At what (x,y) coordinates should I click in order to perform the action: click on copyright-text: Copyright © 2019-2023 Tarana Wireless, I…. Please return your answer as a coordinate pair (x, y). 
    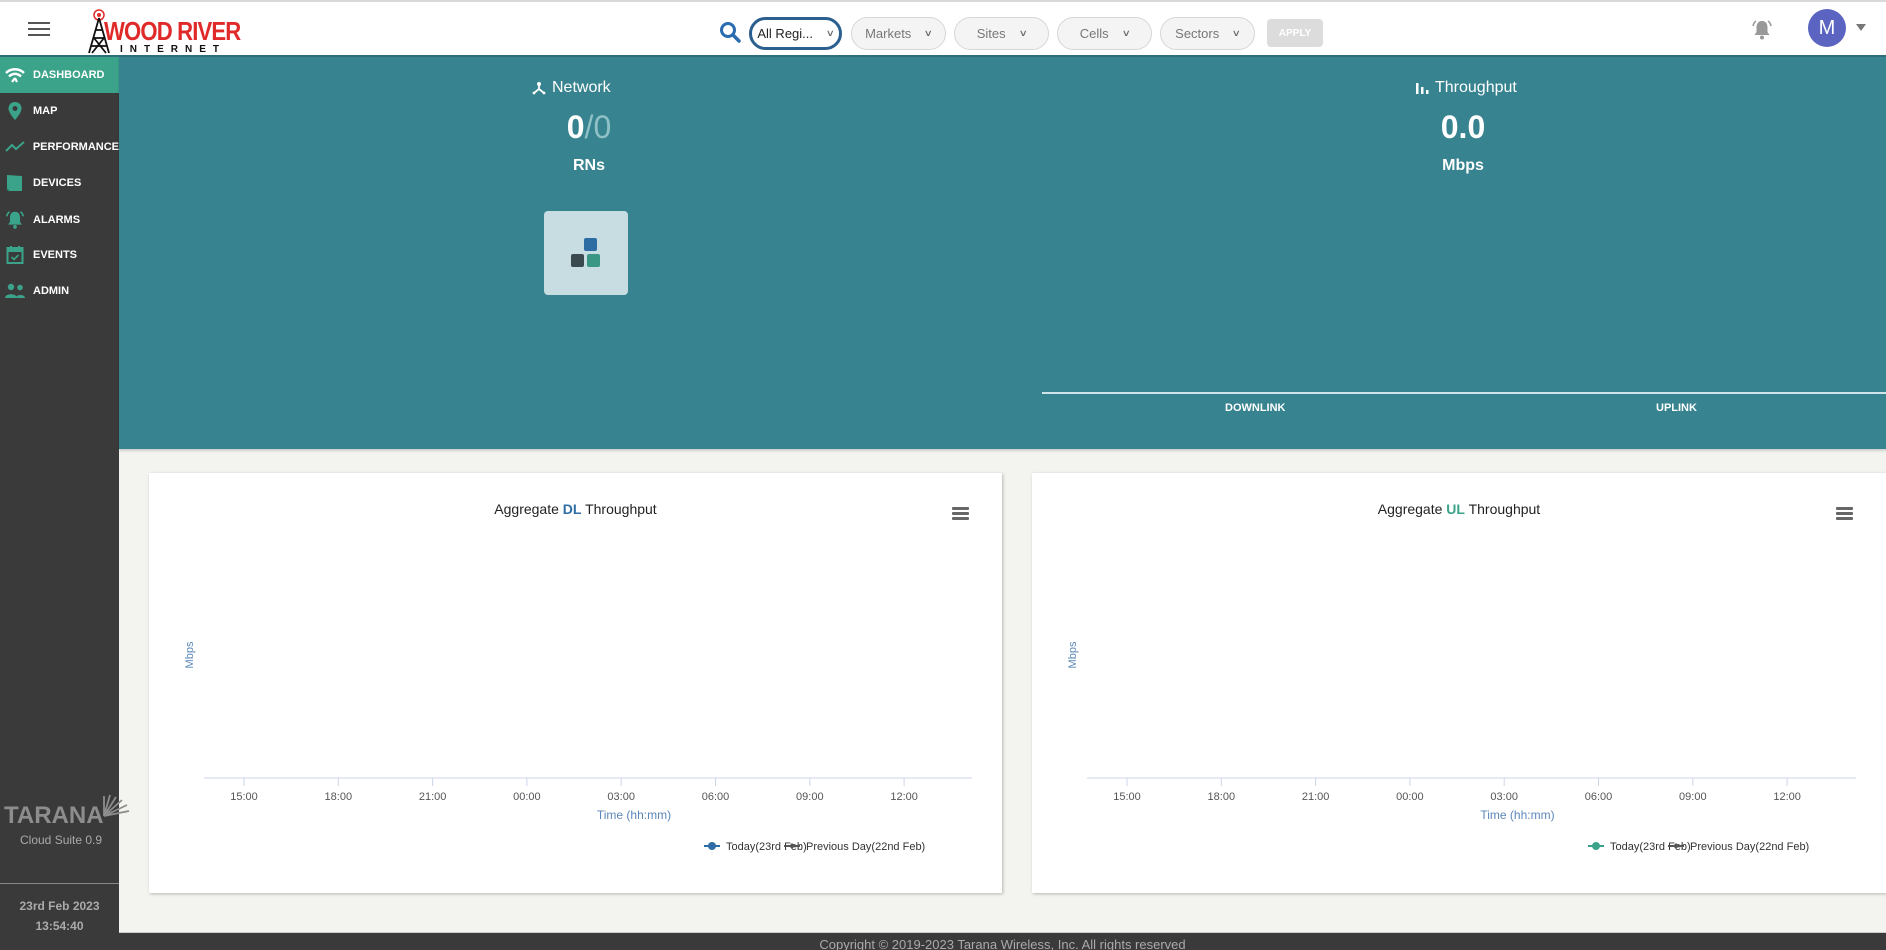
    Looking at the image, I should click on (1002, 943).